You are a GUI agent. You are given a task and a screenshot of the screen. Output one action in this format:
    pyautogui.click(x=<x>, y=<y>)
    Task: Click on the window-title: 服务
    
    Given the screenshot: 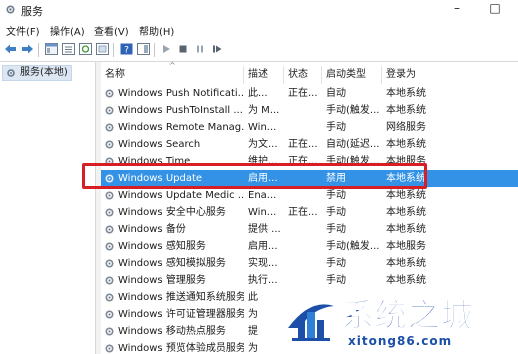 What is the action you would take?
    pyautogui.click(x=32, y=11)
    